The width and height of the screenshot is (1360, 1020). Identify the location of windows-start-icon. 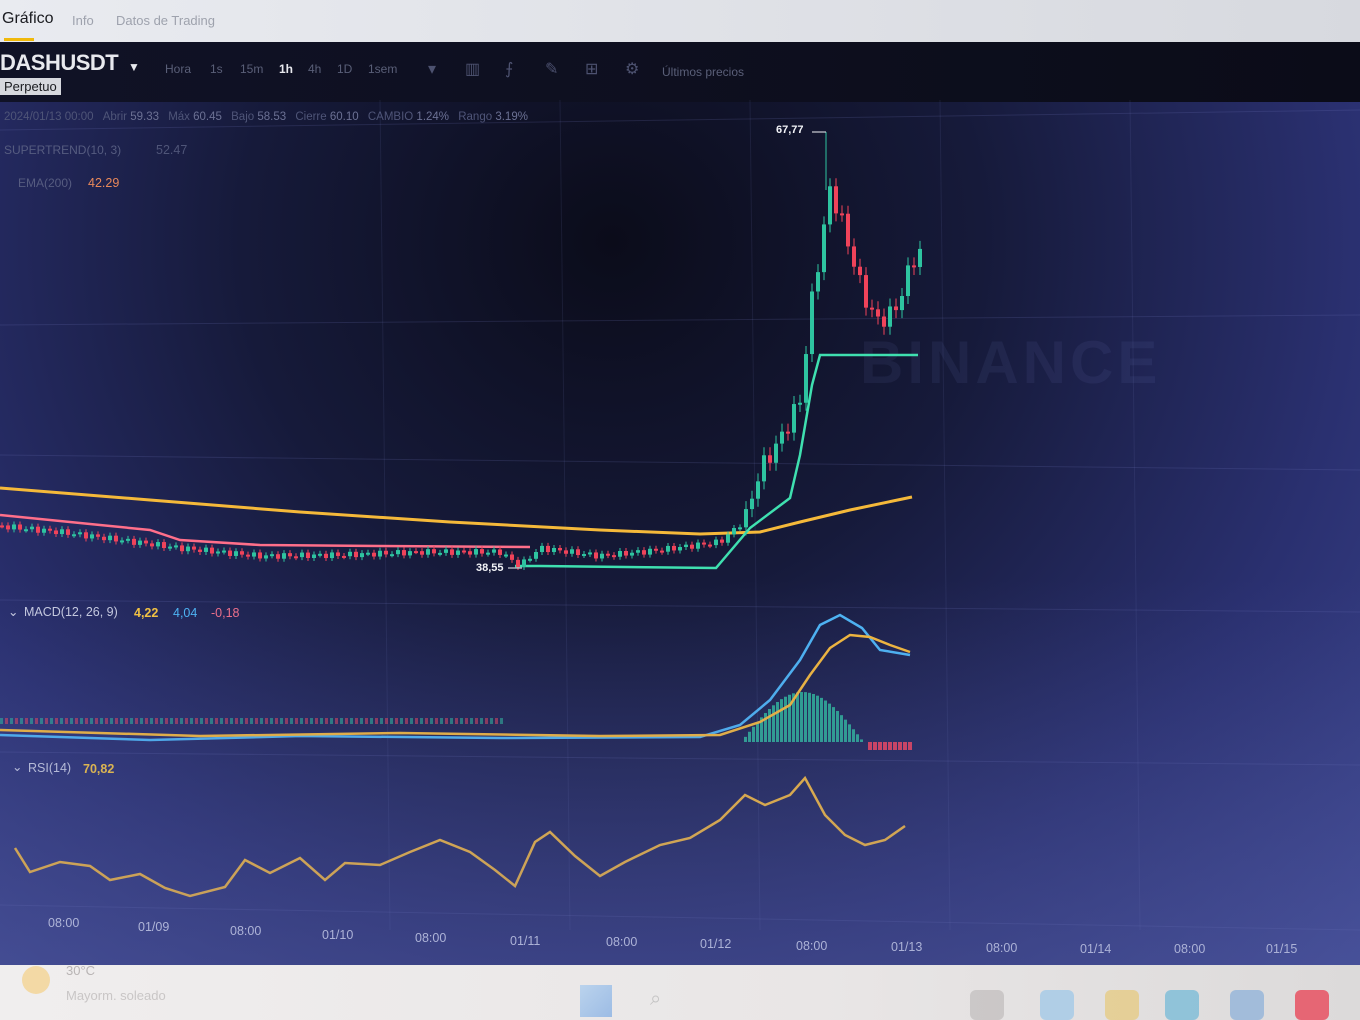
(596, 1001).